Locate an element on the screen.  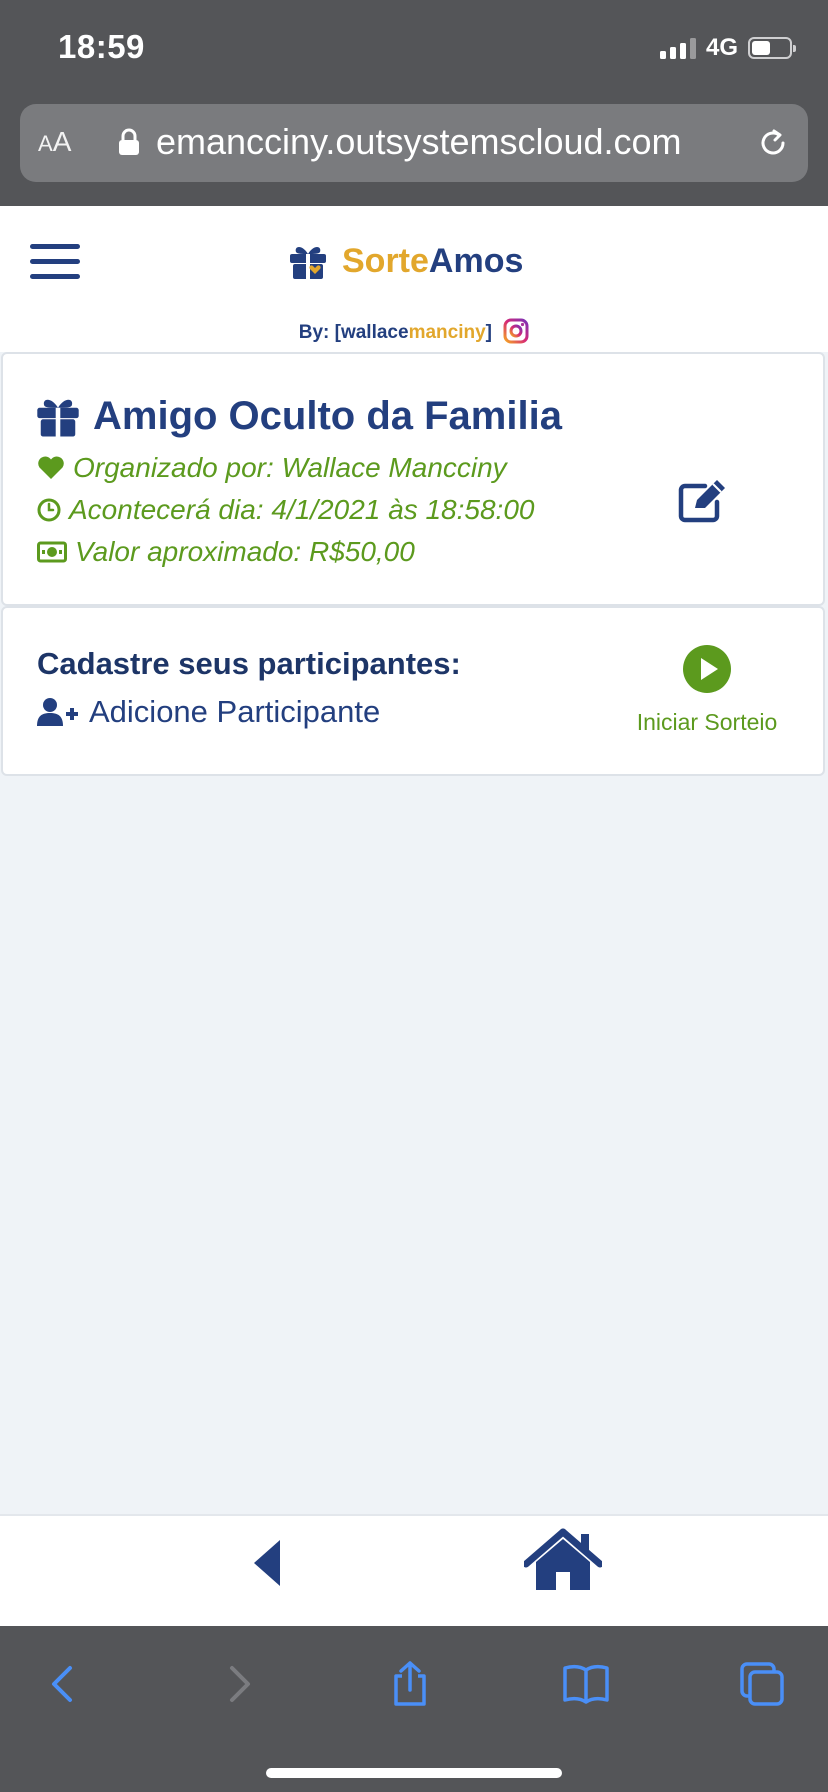
start-draw-button: Iniciar Sorteio is located at coordinates (707, 690).